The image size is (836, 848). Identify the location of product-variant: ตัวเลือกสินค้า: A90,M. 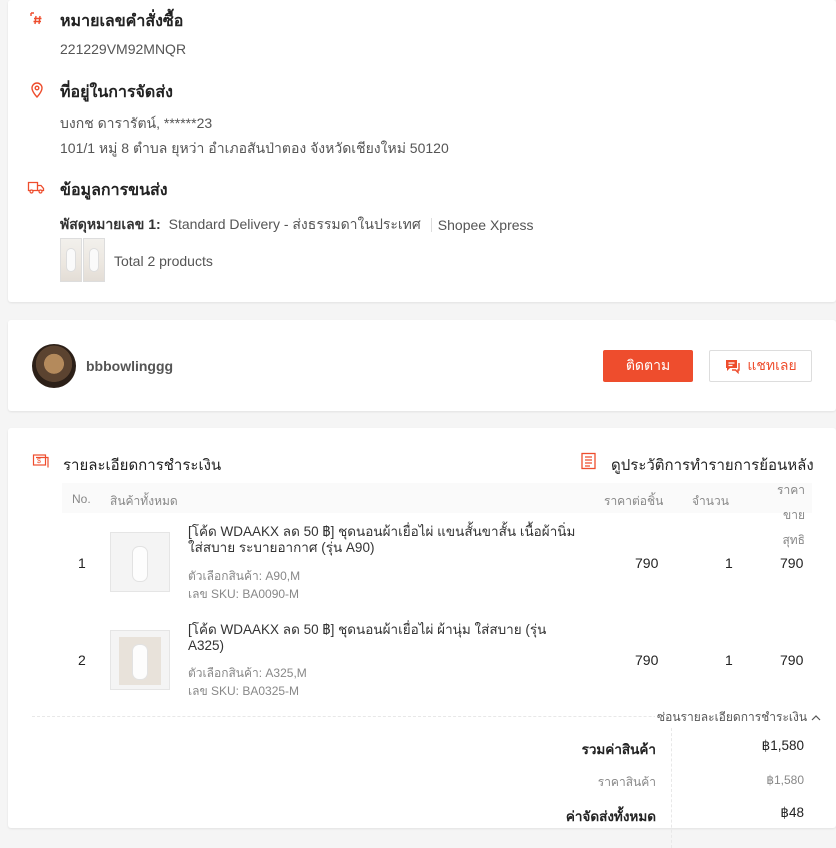
(244, 576).